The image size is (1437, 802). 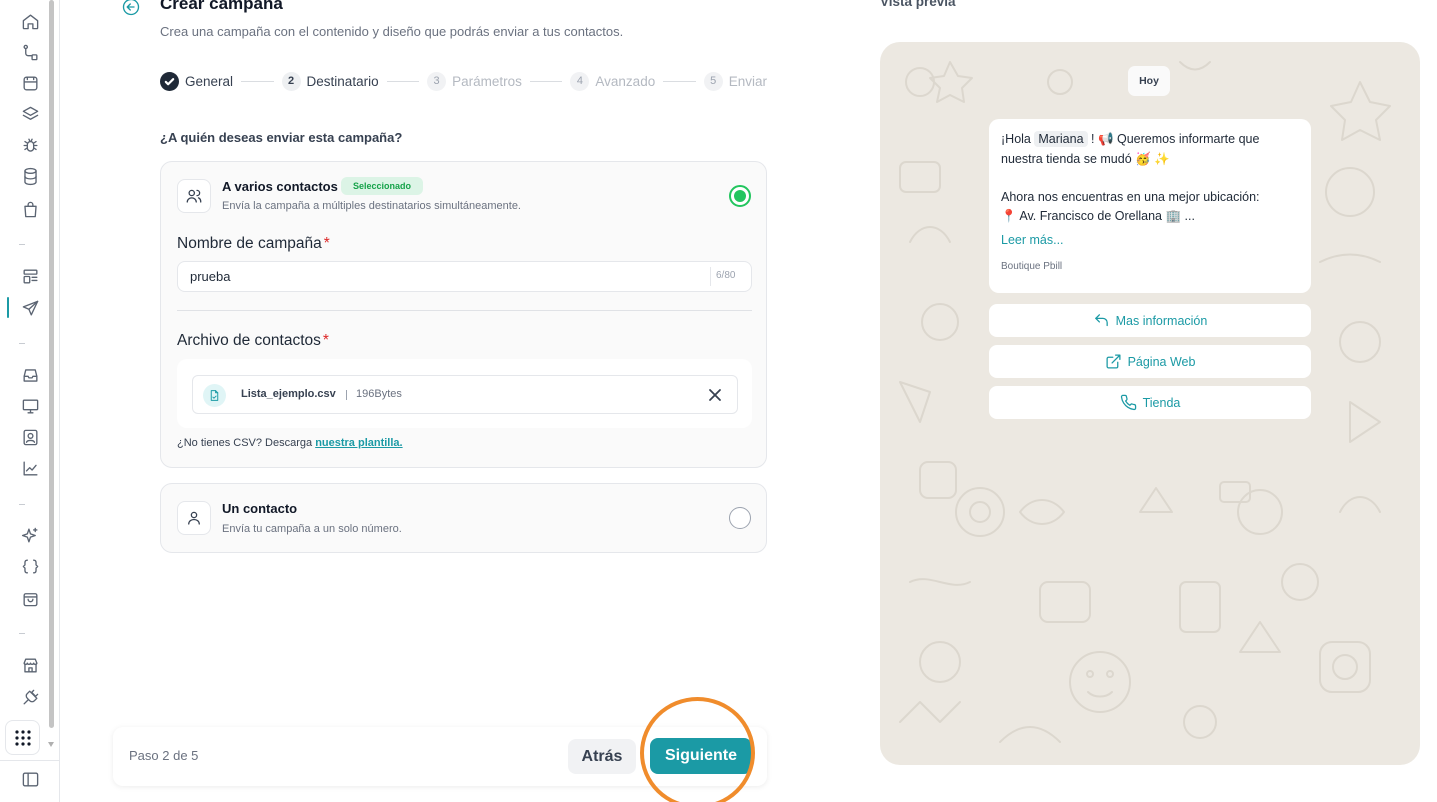 I want to click on day-chip: Hoy, so click(x=1149, y=81).